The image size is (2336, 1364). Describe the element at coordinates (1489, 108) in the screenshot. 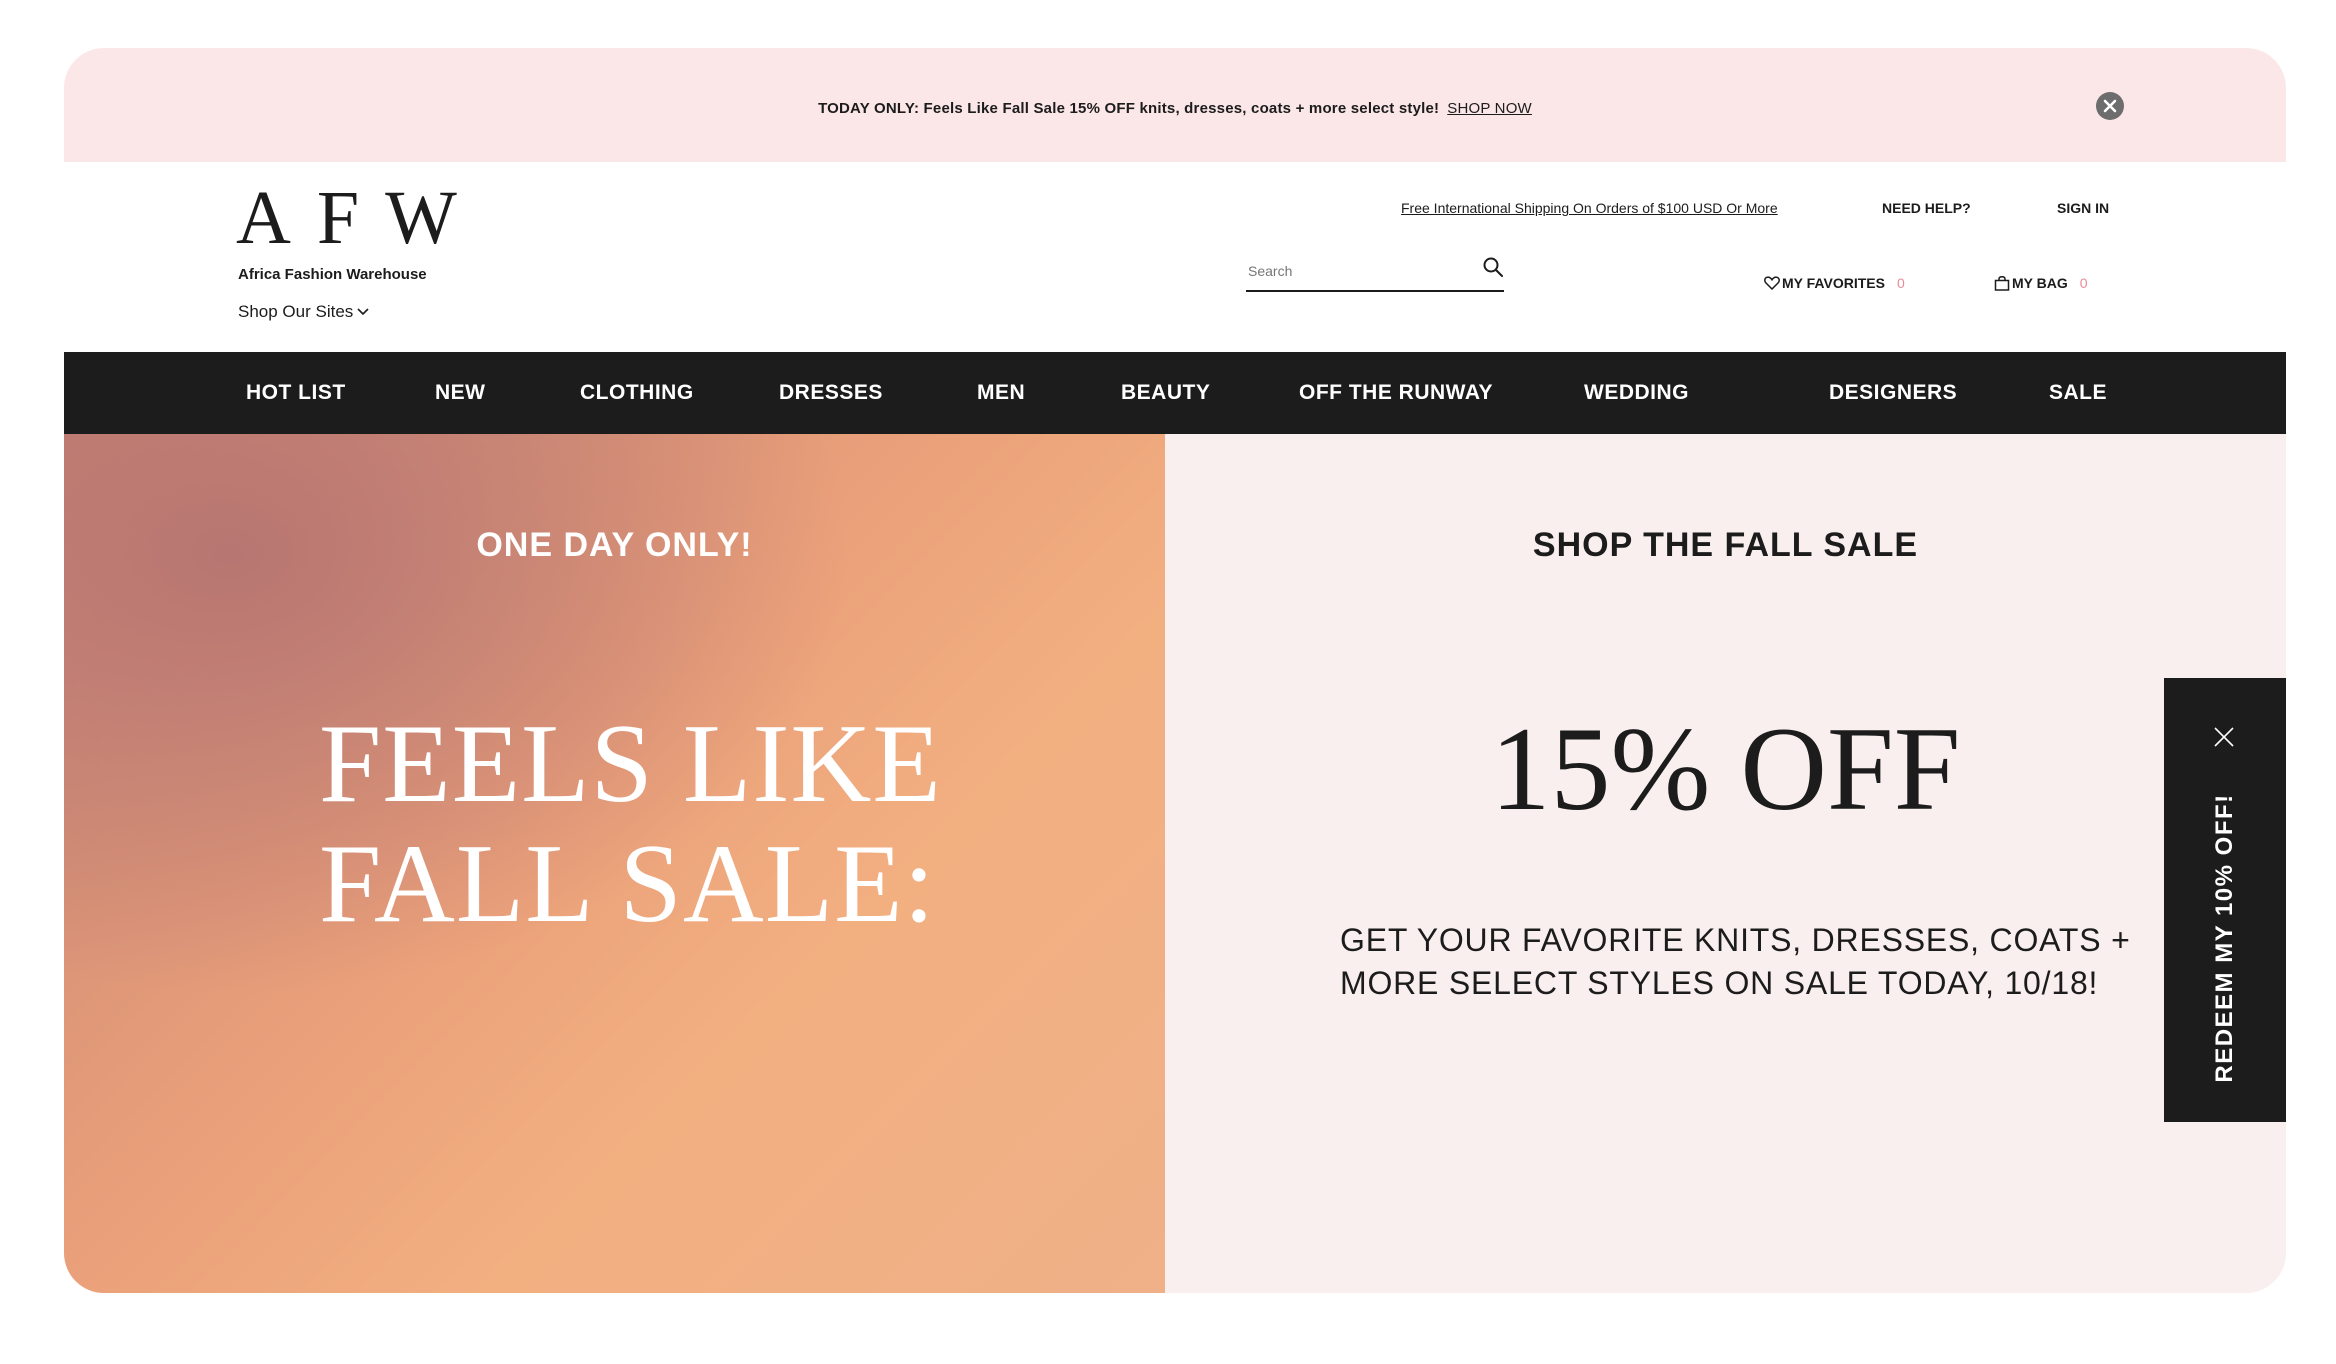

I see `shop-now-link: SHOP NOW` at that location.